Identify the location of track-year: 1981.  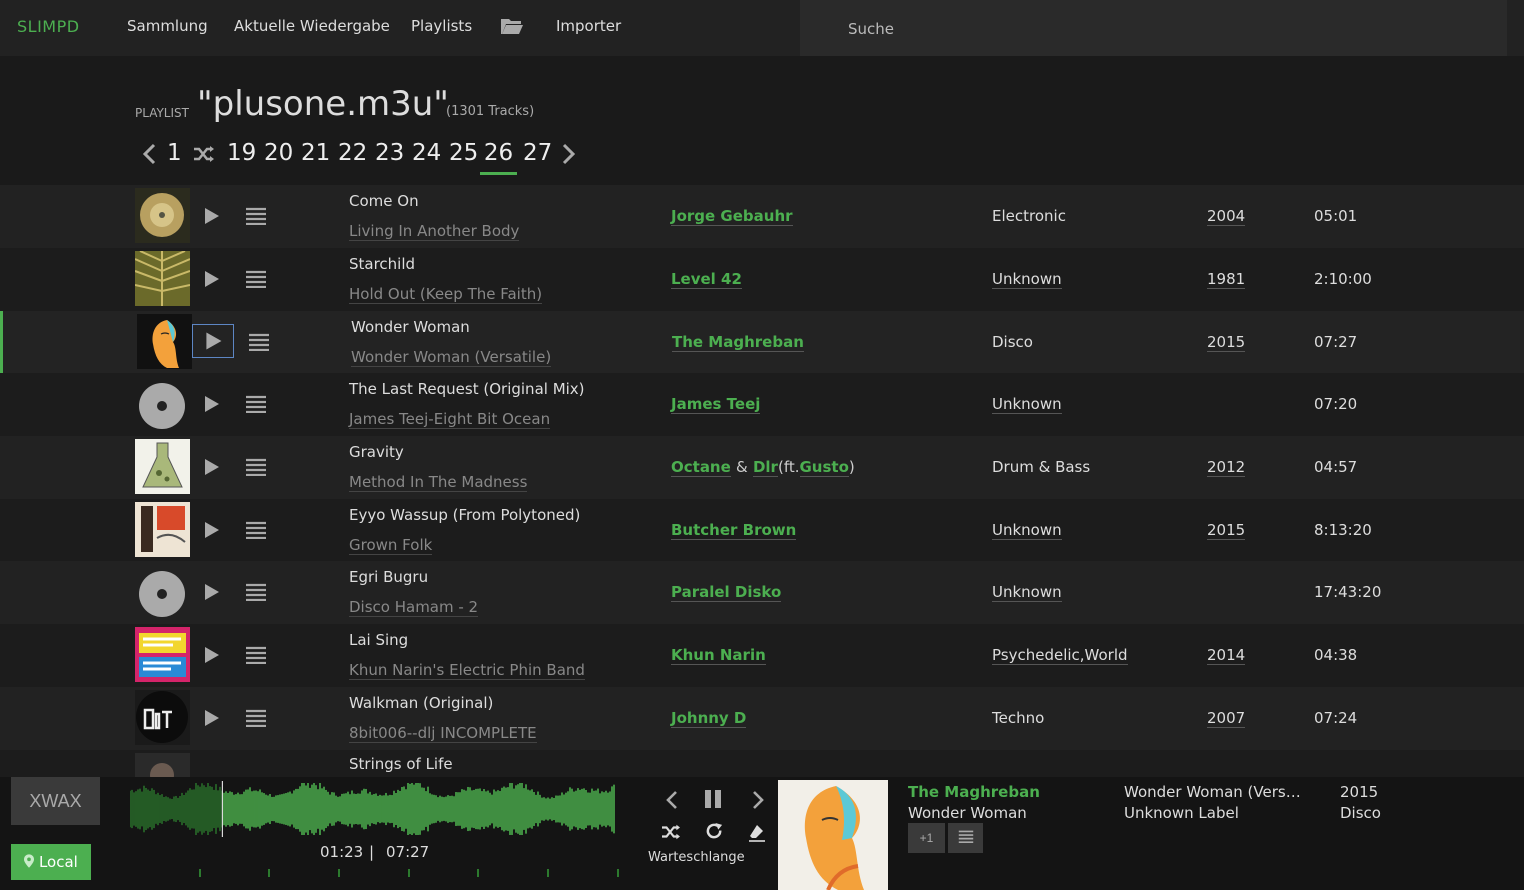
(1226, 279).